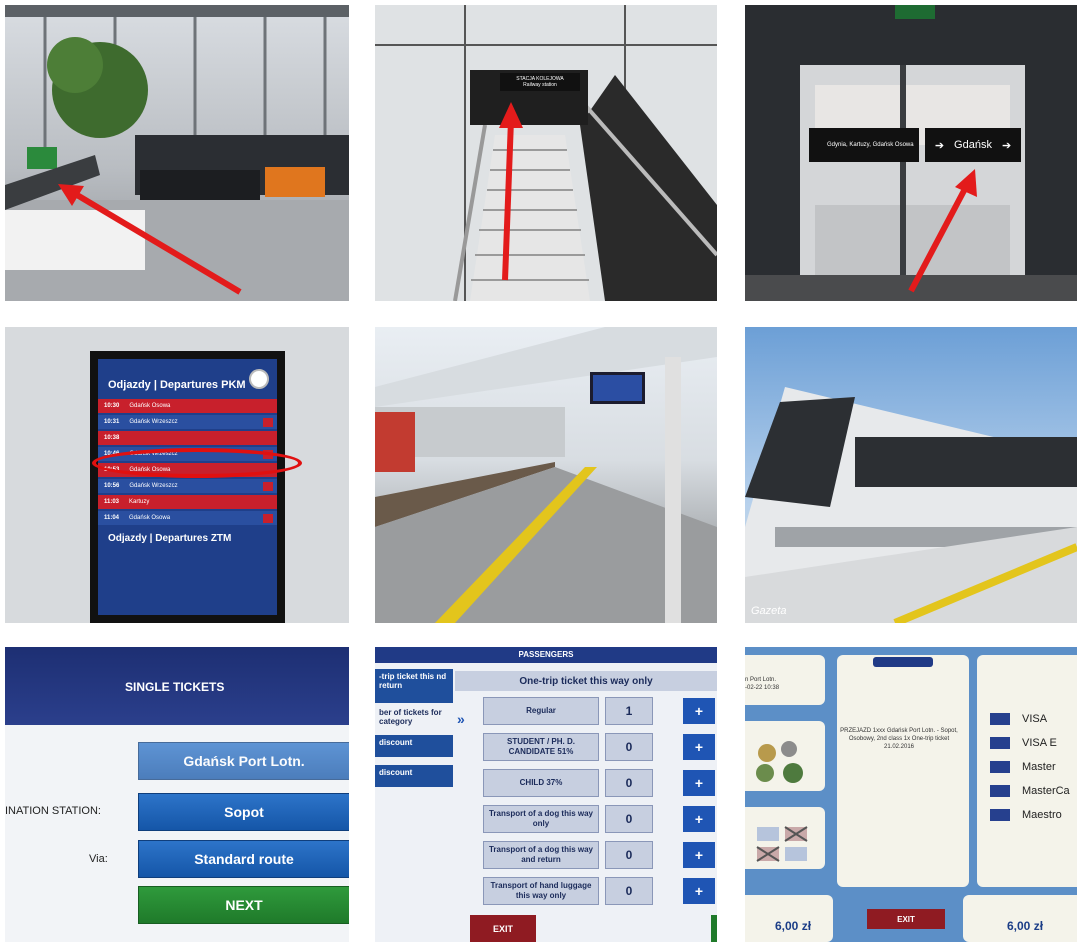  Describe the element at coordinates (177, 153) in the screenshot. I see `airport-hall-photo` at that location.